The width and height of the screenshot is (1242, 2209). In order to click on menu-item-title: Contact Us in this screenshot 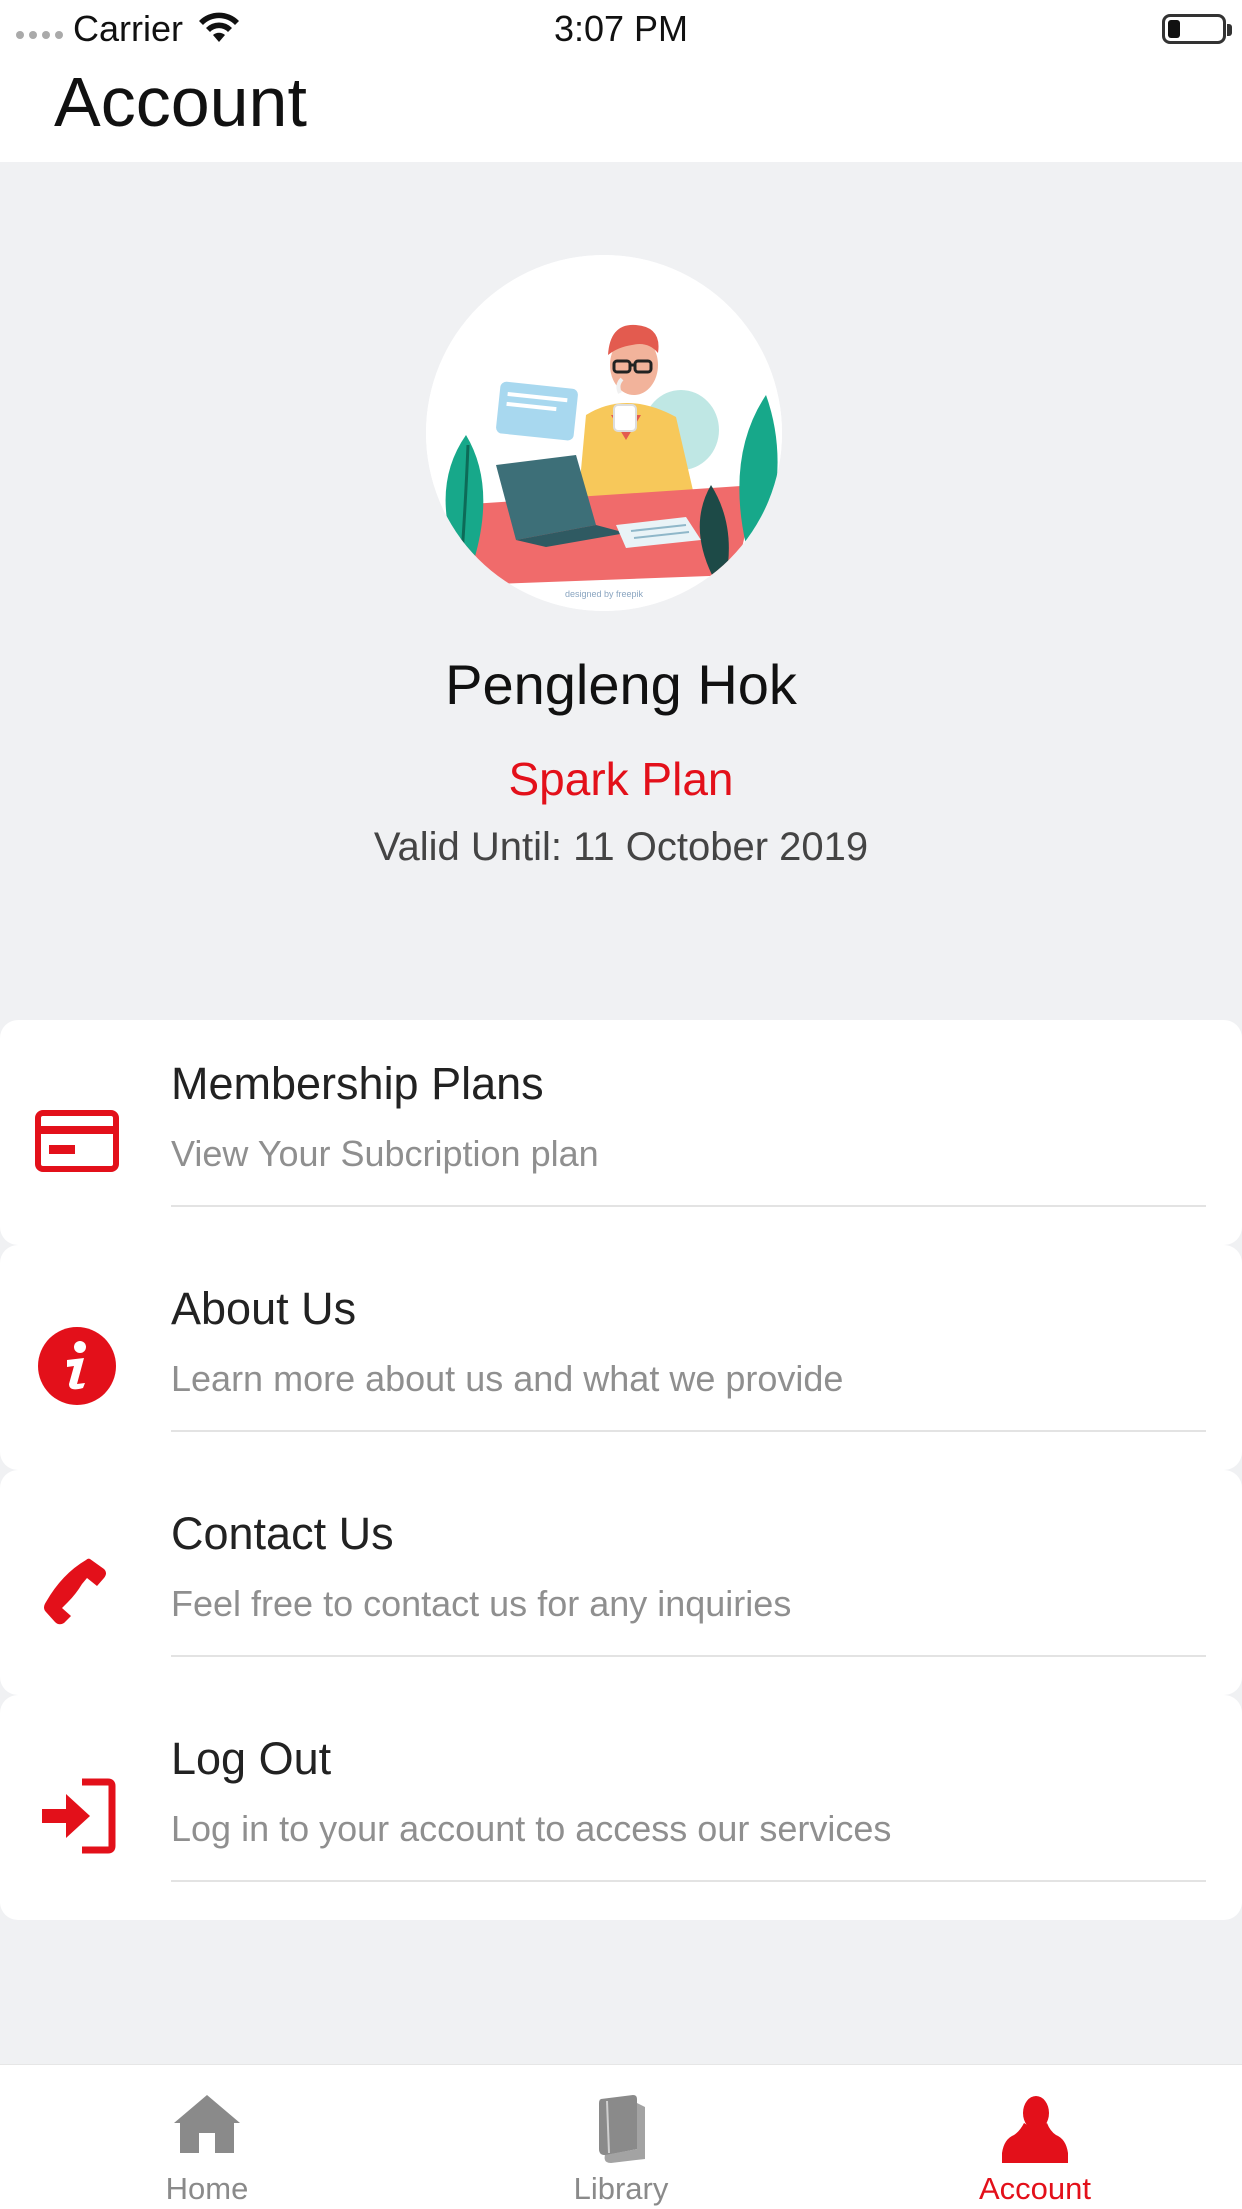, I will do `click(282, 1533)`.